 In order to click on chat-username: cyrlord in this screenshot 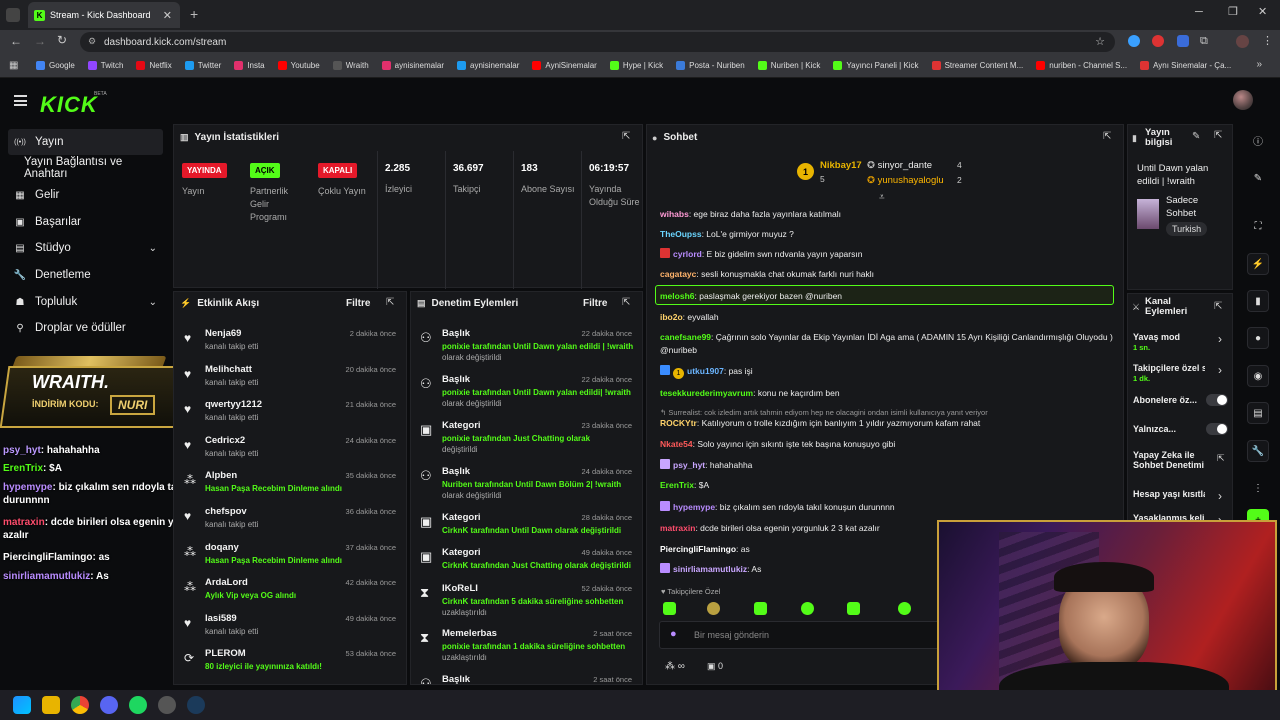, I will do `click(687, 254)`.